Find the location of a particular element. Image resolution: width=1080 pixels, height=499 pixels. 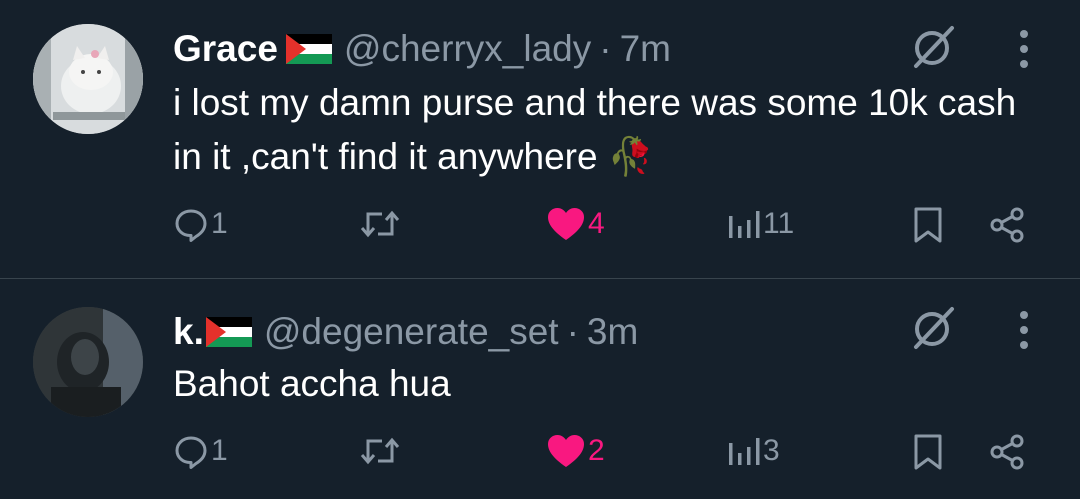

timestamp: 7m is located at coordinates (645, 49).